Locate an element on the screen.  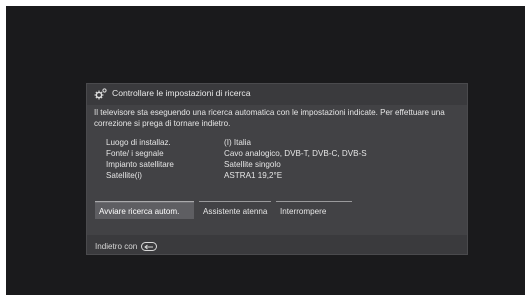
settings-value: Cavo analogico, DVB-T, DVB-C, DVB-S is located at coordinates (295, 153).